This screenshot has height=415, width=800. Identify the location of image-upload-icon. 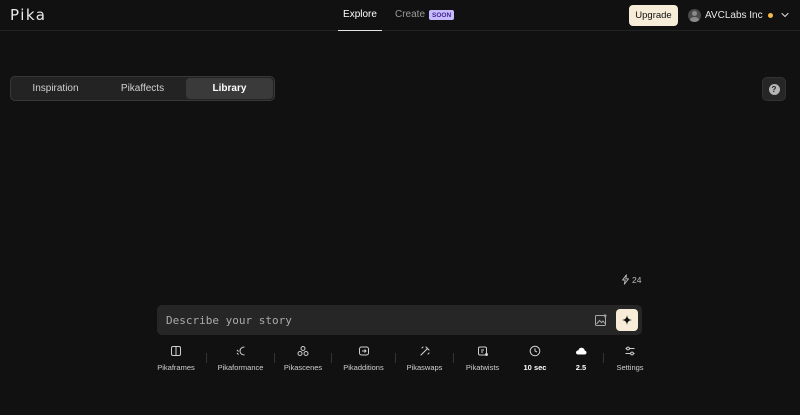
(601, 320).